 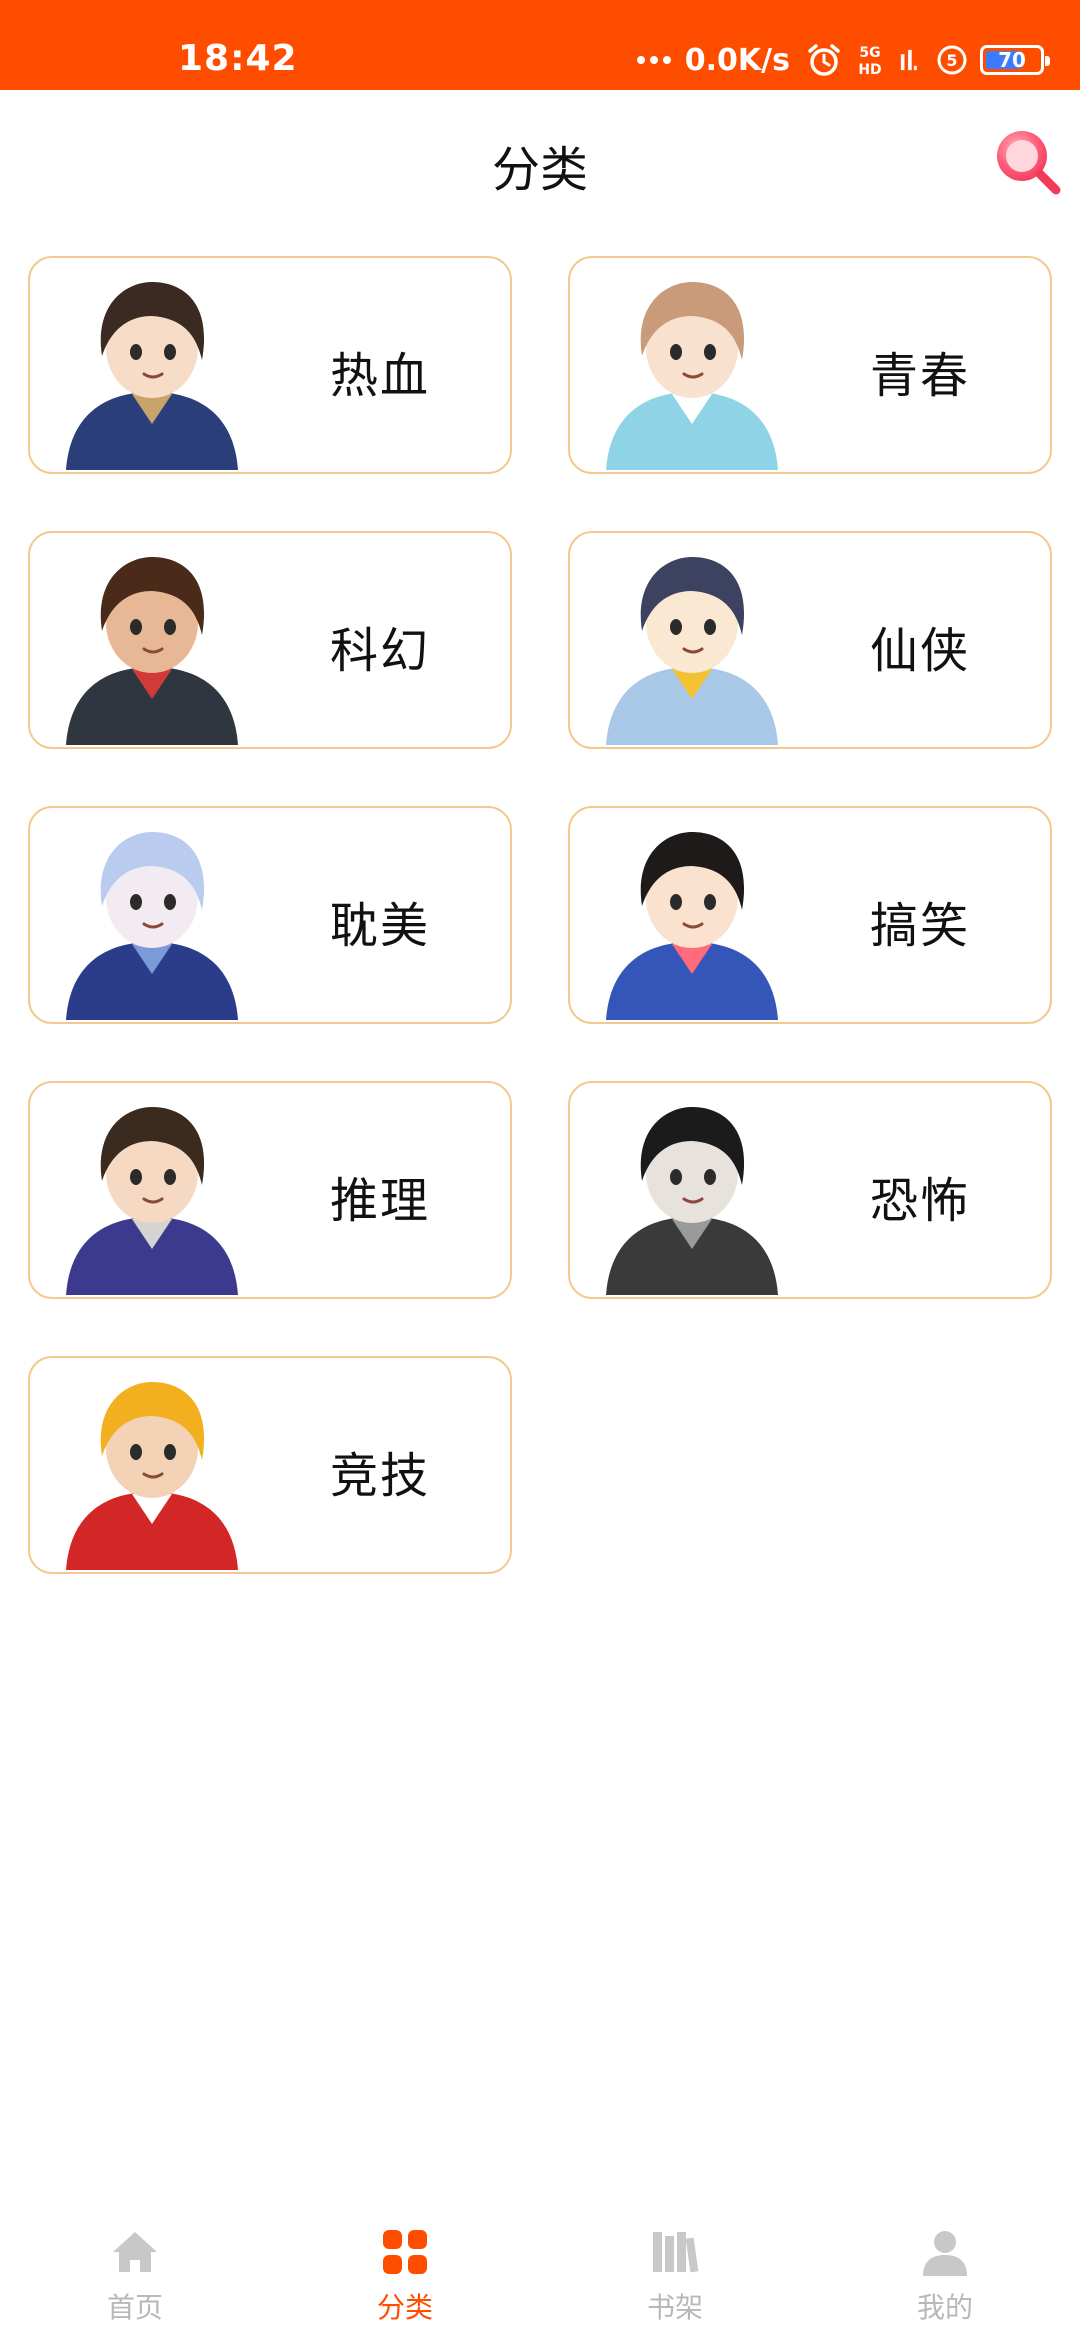 What do you see at coordinates (152, 926) in the screenshot?
I see `character-art-danmei` at bounding box center [152, 926].